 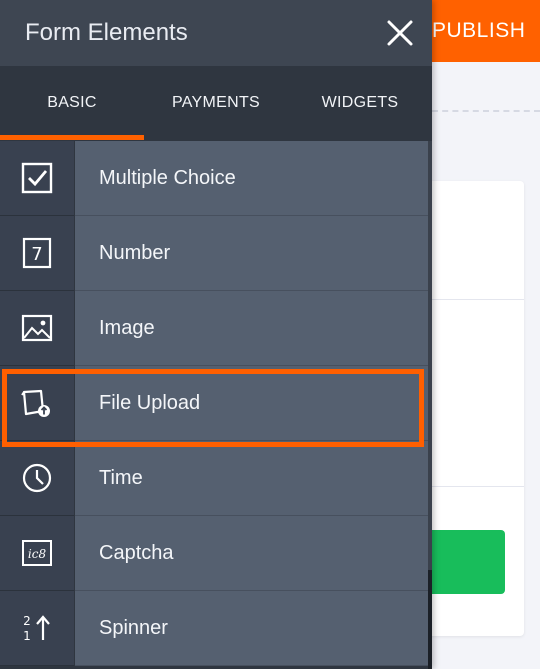 I want to click on image-icon, so click(x=37, y=328).